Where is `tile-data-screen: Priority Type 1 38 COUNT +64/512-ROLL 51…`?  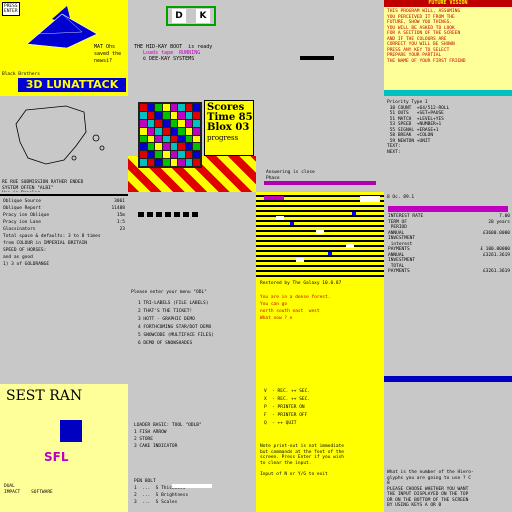
tile-data-screen: Priority Type 1 38 COUNT +64/512-ROLL 51… is located at coordinates (448, 144).